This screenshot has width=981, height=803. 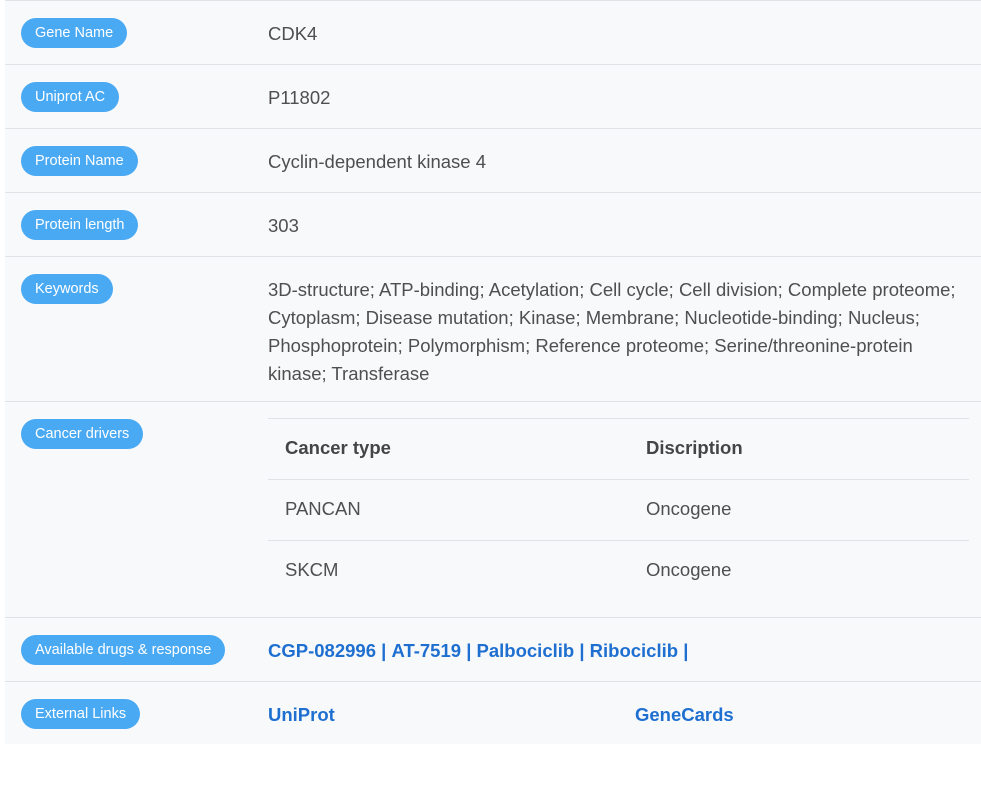 I want to click on drug-link-palbociclib: Palbociclib, so click(x=526, y=650).